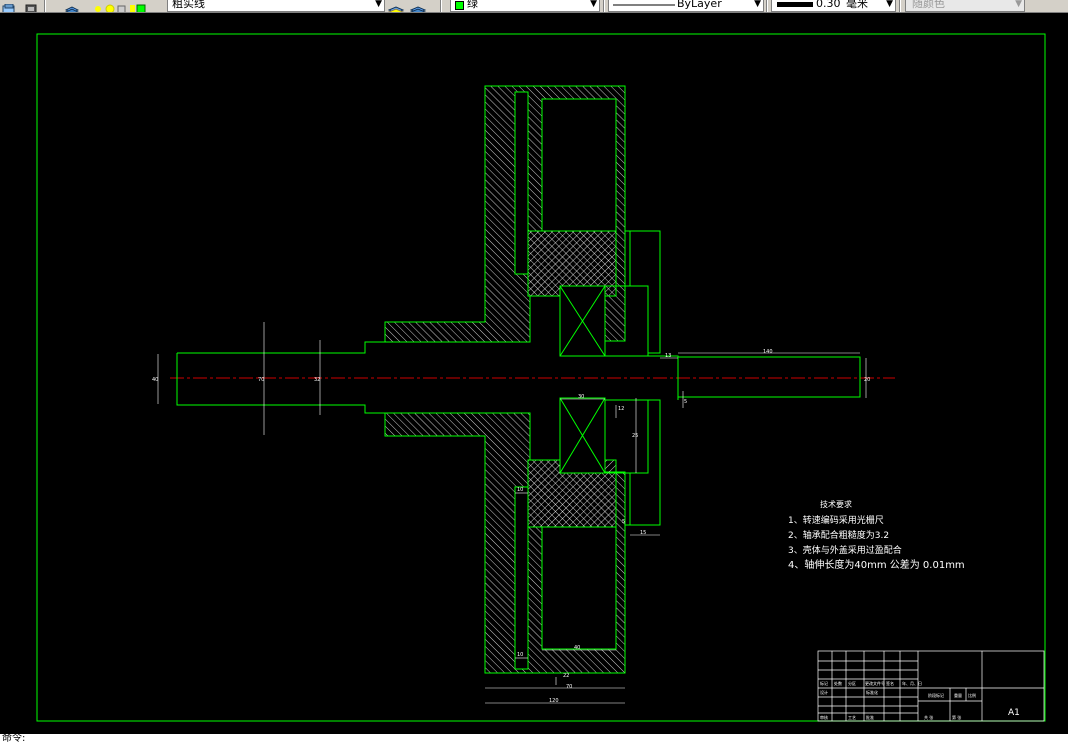 Image resolution: width=1068 pixels, height=744 pixels. I want to click on dim-label: 22, so click(566, 676).